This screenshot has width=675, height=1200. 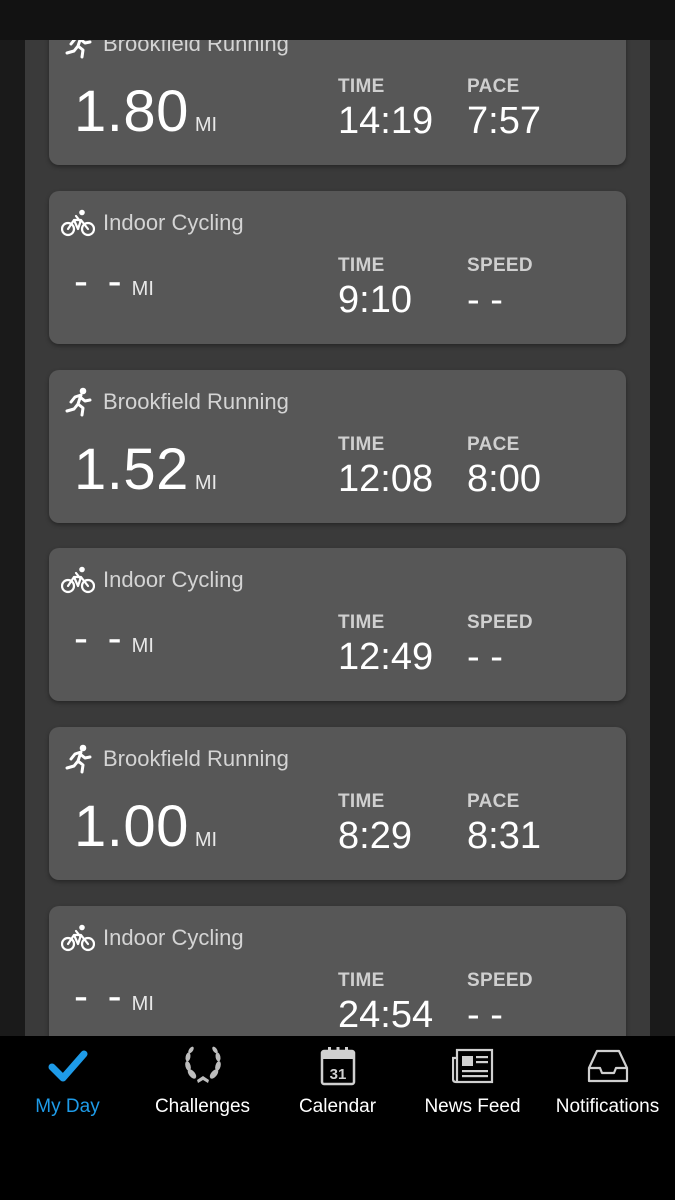 What do you see at coordinates (67, 1106) in the screenshot?
I see `tab-label: My Day` at bounding box center [67, 1106].